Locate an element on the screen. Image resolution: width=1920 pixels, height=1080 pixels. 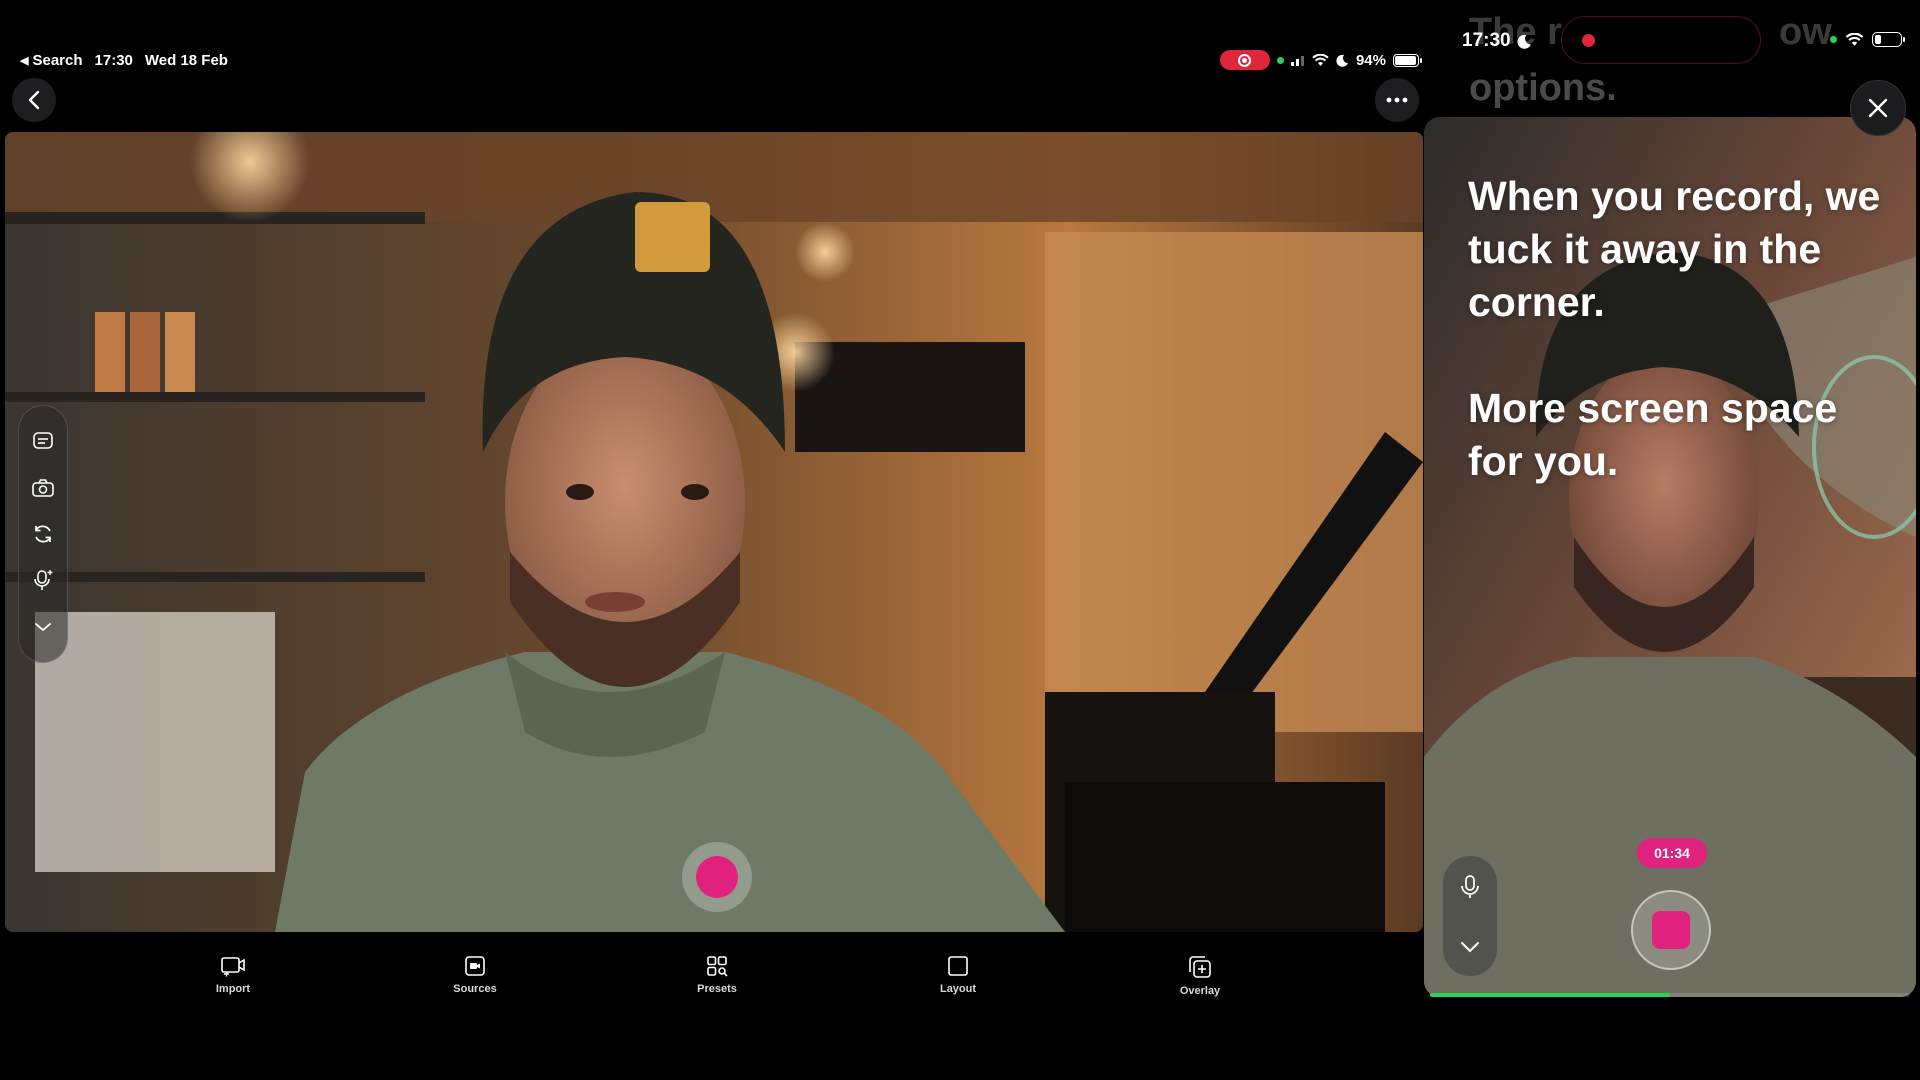
import-video-icon is located at coordinates (233, 967).